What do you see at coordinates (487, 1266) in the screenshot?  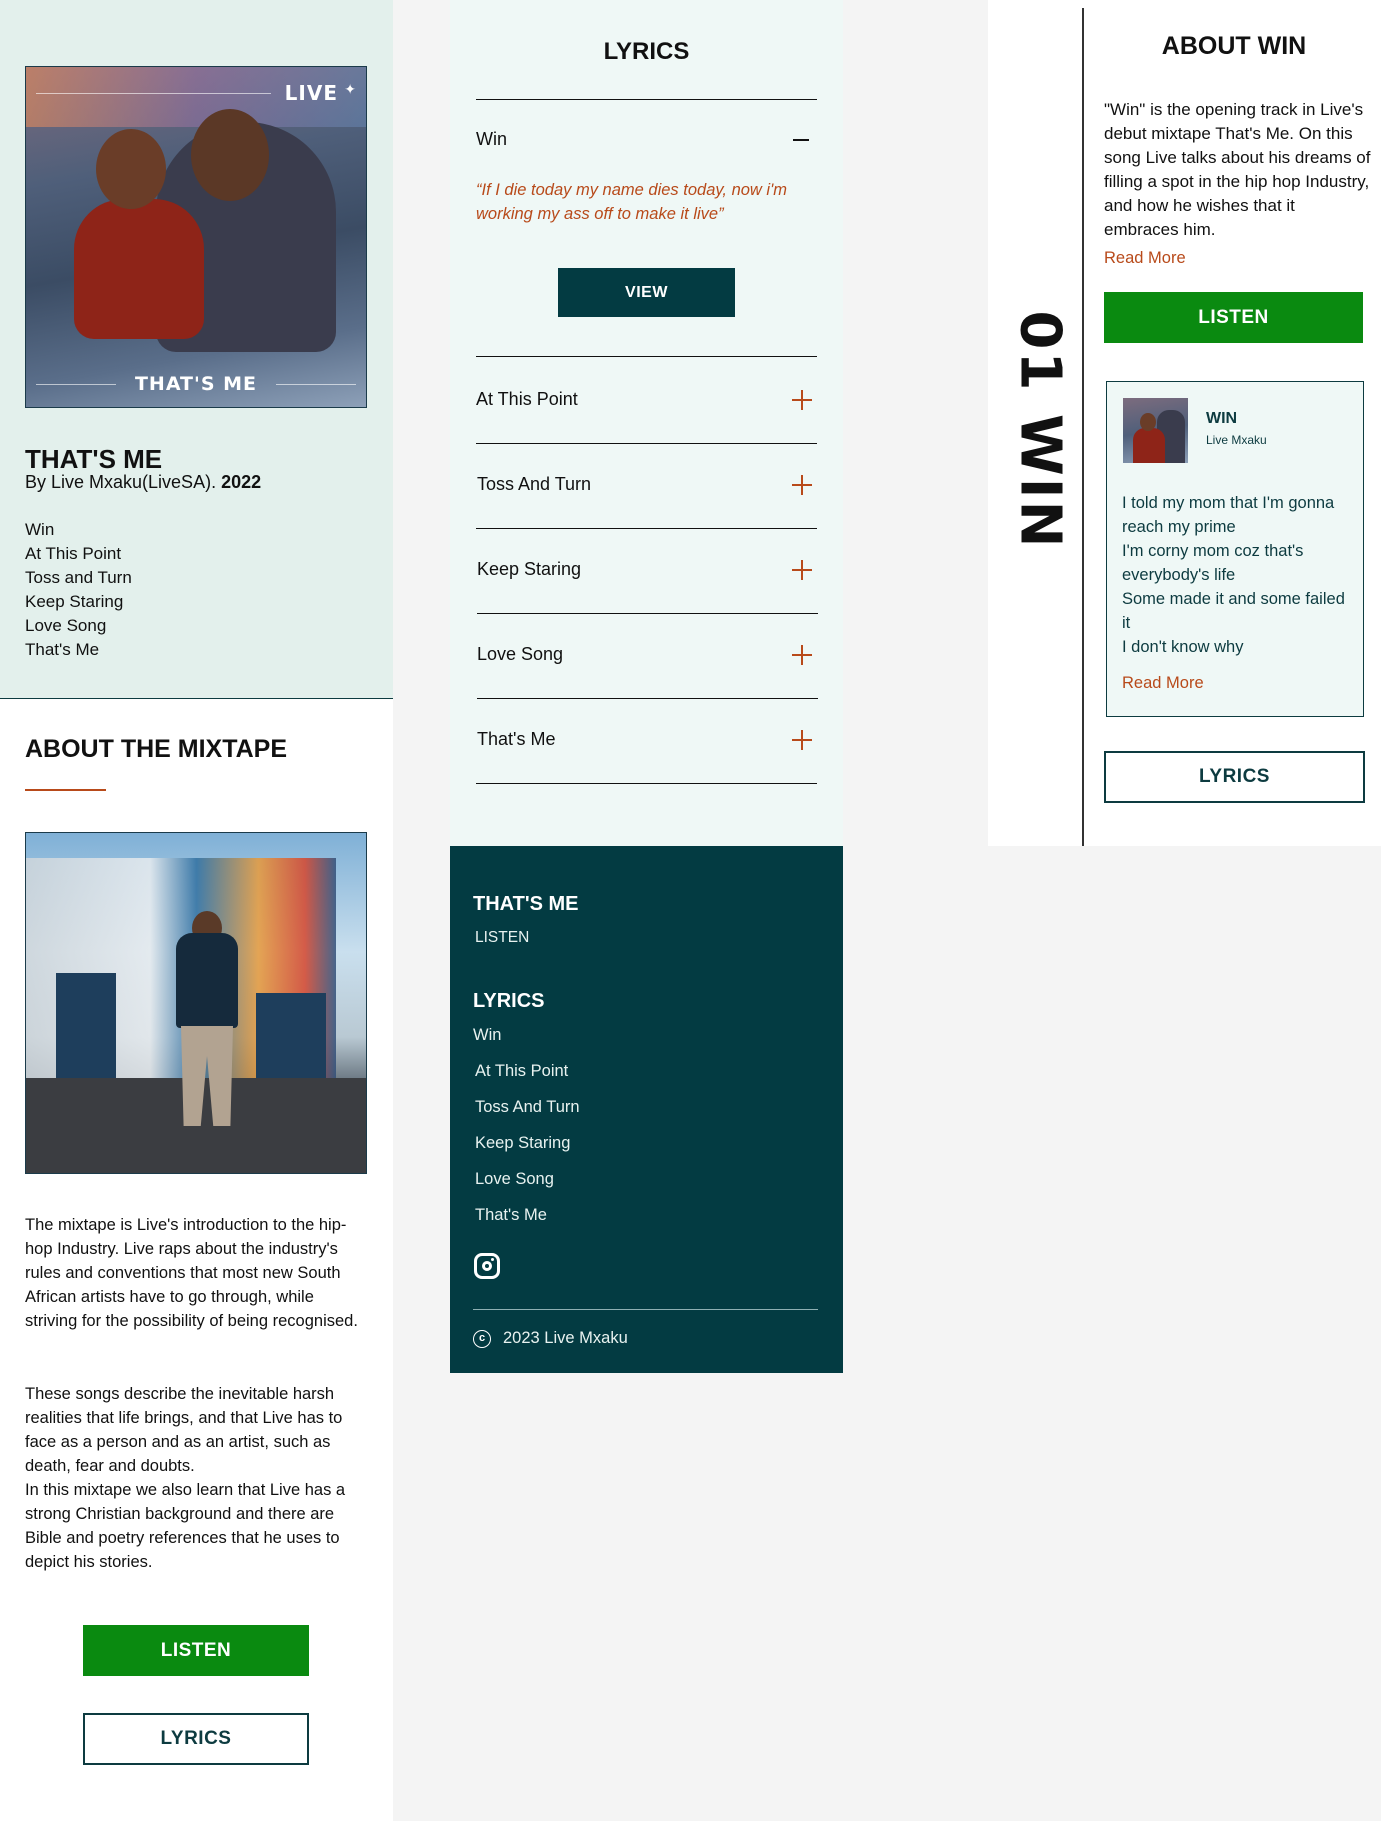 I see `instagram-icon` at bounding box center [487, 1266].